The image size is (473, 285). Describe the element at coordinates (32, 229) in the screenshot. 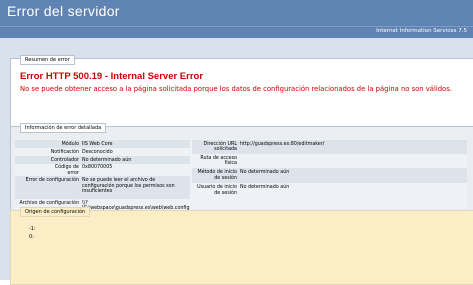

I see `config-source-line: -1:` at that location.